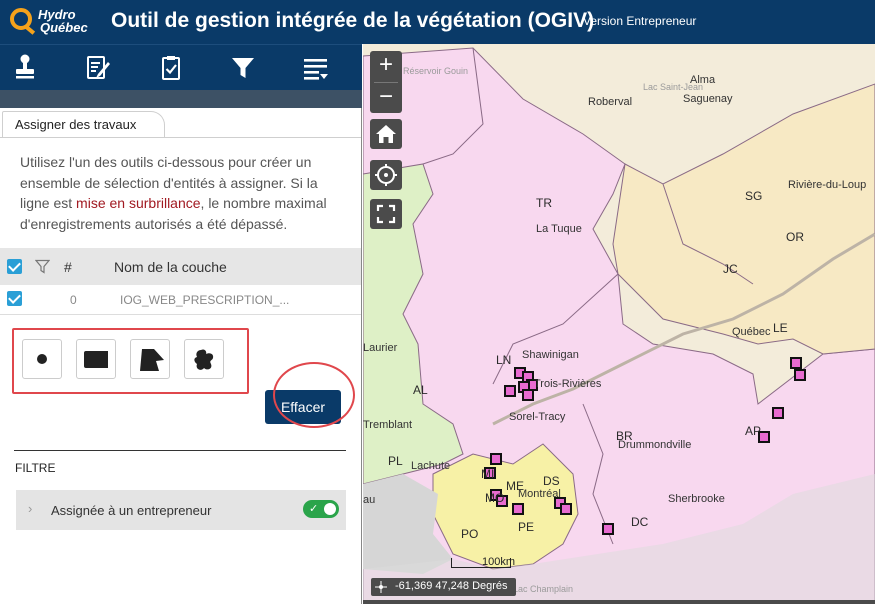 This screenshot has width=875, height=604. I want to click on city-label: Québec, so click(751, 332).